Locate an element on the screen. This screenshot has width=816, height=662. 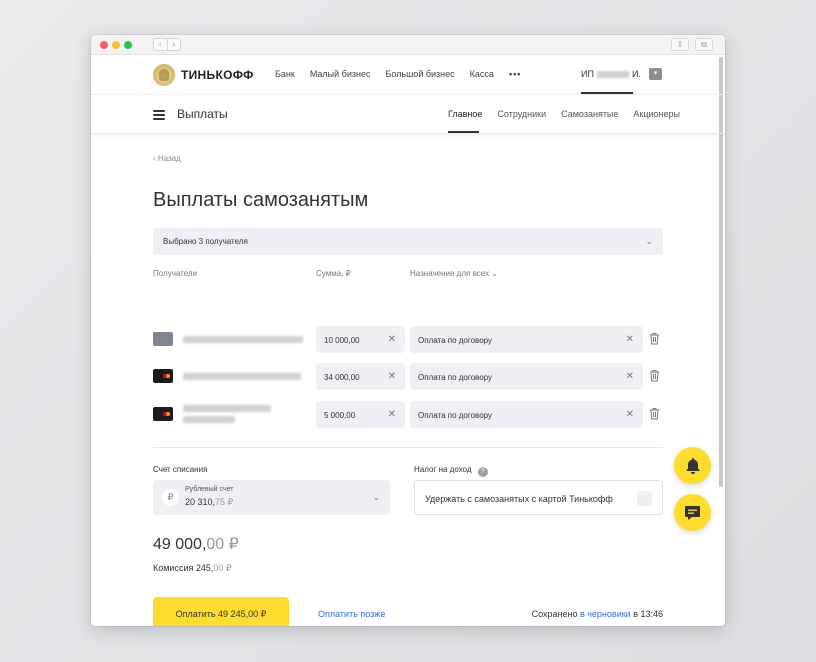
column-header-purpose: Назначение для всех ⌄ is located at coordinates (454, 273).